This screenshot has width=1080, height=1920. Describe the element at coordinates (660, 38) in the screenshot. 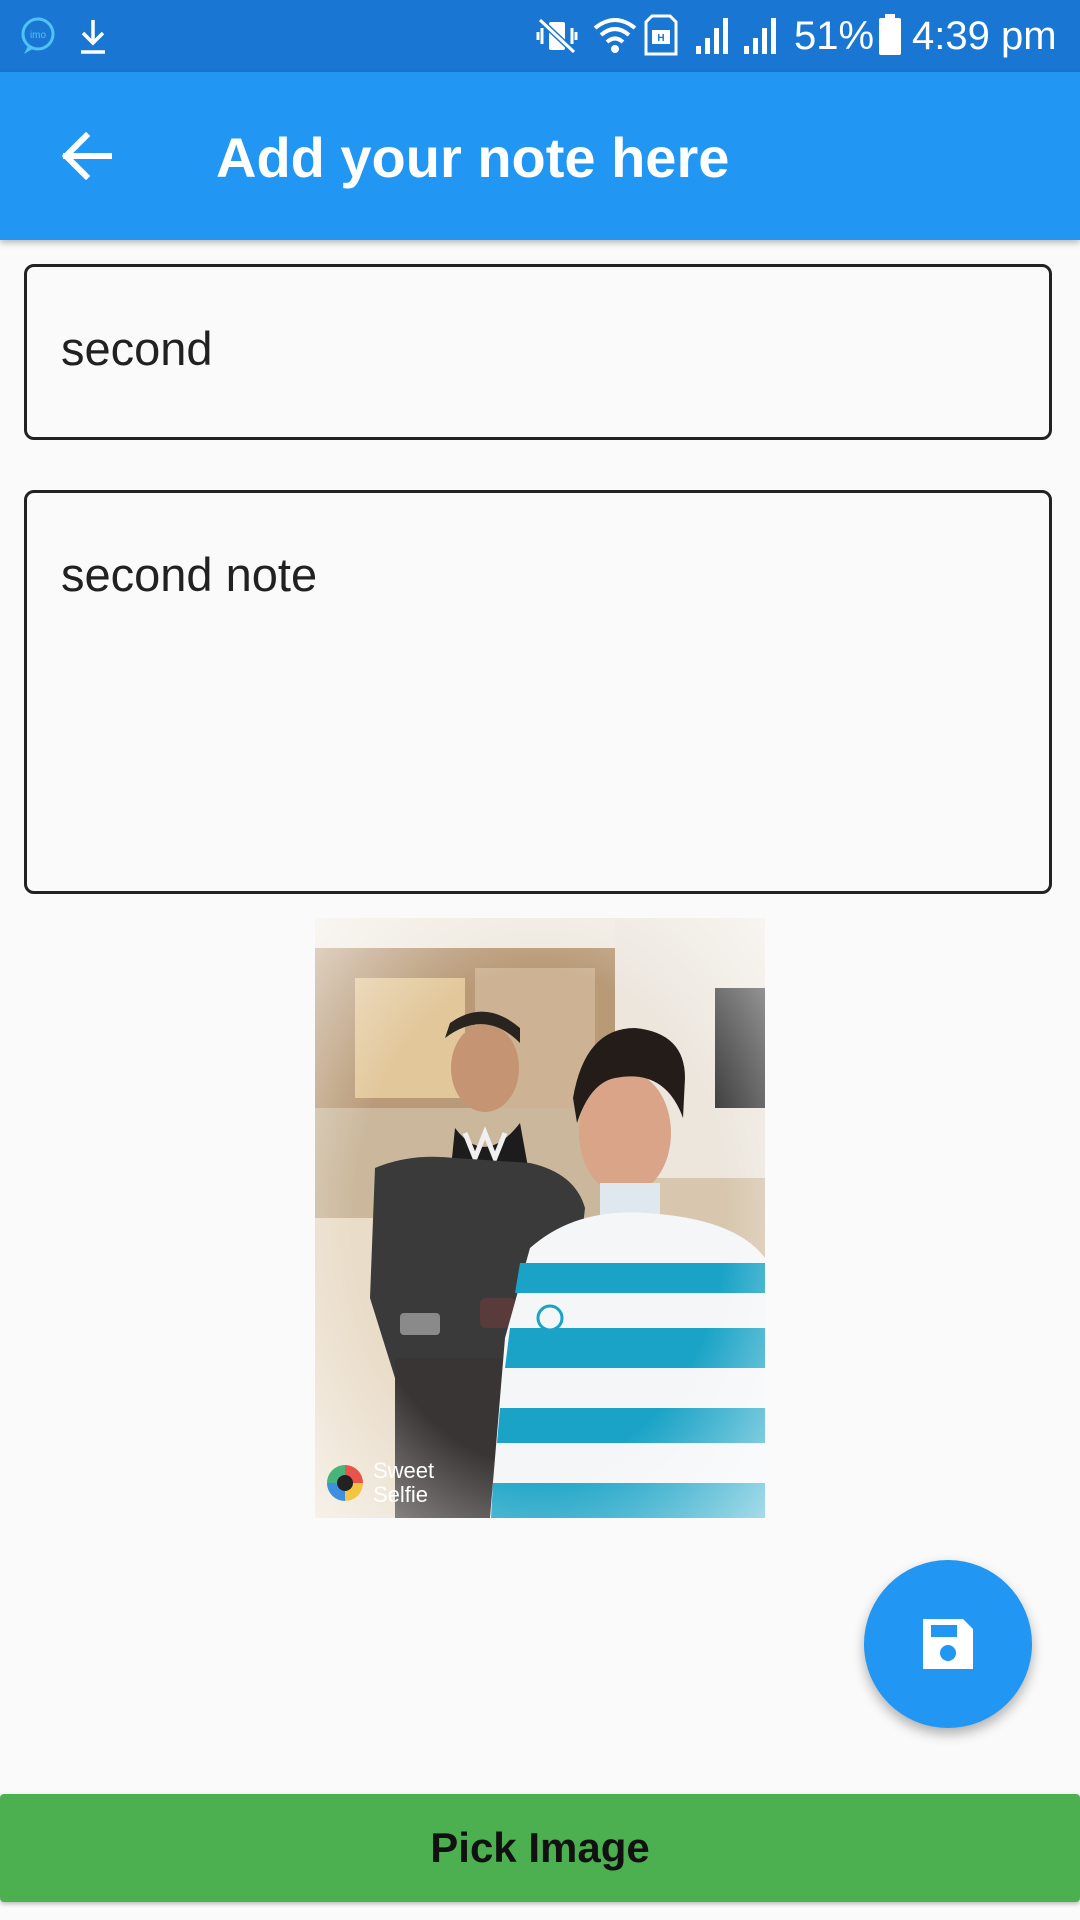

I see `svg-text: H` at that location.